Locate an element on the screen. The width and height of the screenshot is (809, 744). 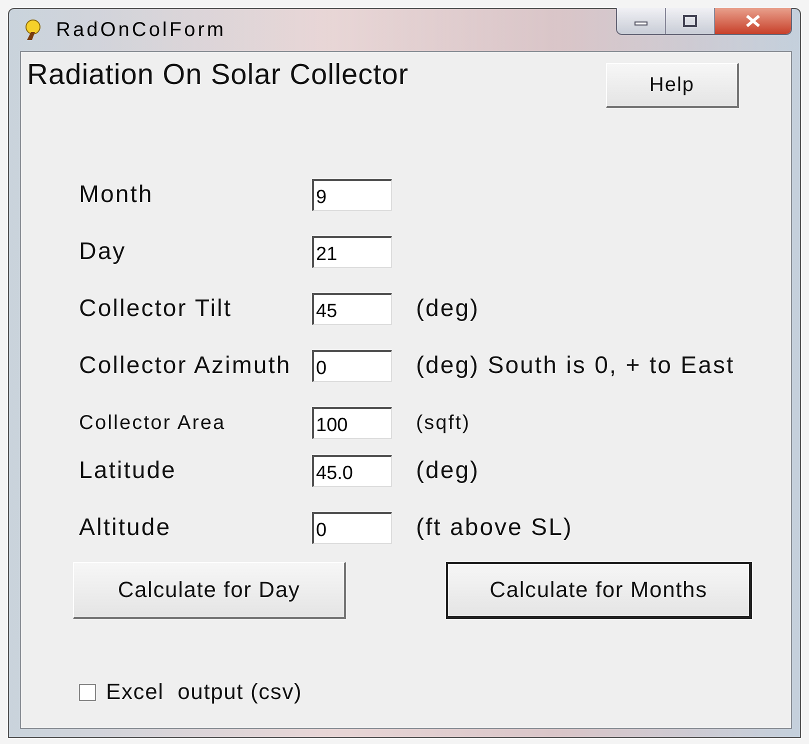
maximize-icon is located at coordinates (690, 21).